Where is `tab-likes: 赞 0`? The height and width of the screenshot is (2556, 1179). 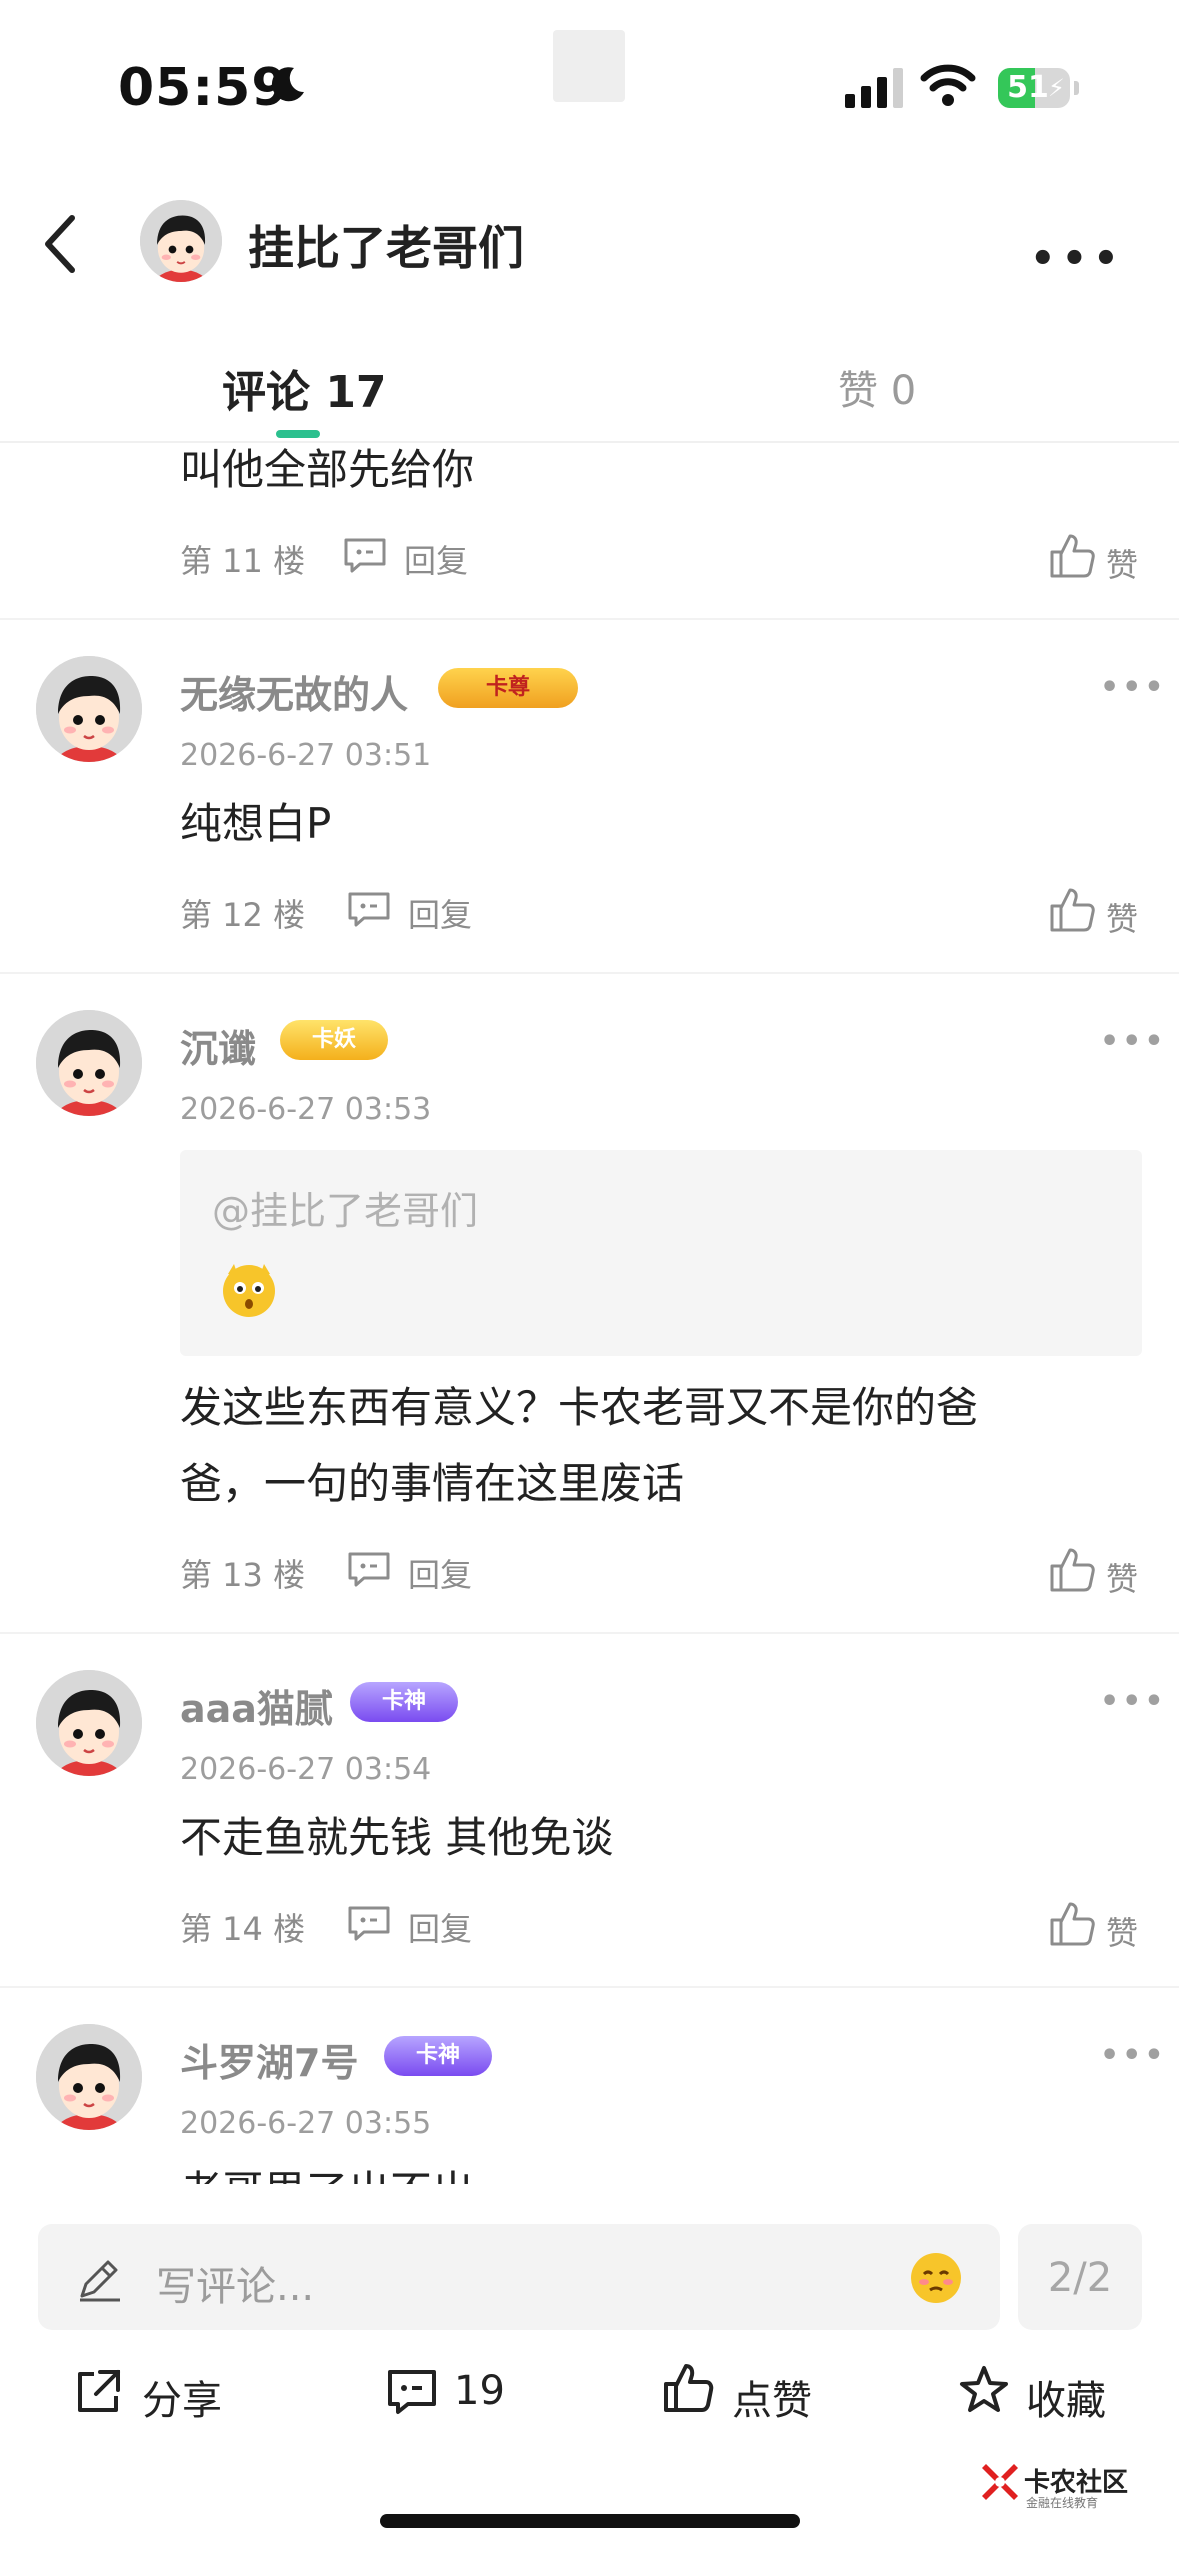
tab-likes: 赞 0 is located at coordinates (877, 387).